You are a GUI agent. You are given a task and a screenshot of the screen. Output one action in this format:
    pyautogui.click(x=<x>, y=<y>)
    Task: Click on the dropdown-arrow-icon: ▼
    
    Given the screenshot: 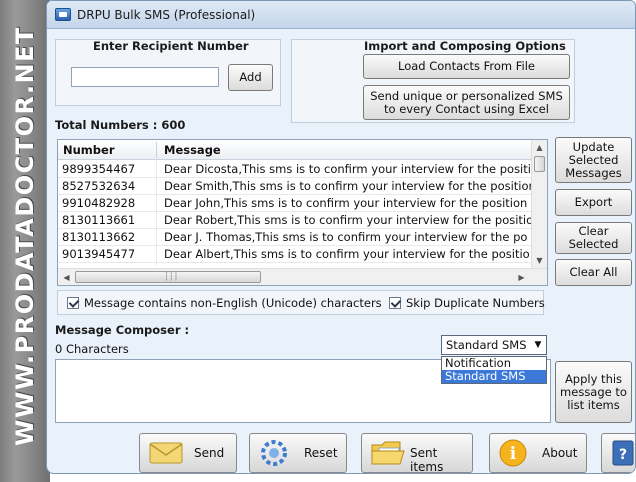 What is the action you would take?
    pyautogui.click(x=538, y=345)
    